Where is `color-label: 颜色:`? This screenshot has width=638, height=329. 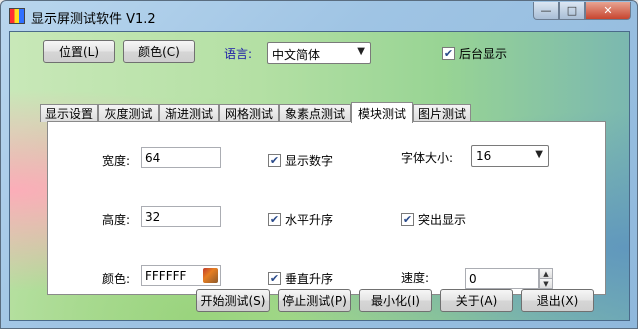
color-label: 颜色: is located at coordinates (116, 279).